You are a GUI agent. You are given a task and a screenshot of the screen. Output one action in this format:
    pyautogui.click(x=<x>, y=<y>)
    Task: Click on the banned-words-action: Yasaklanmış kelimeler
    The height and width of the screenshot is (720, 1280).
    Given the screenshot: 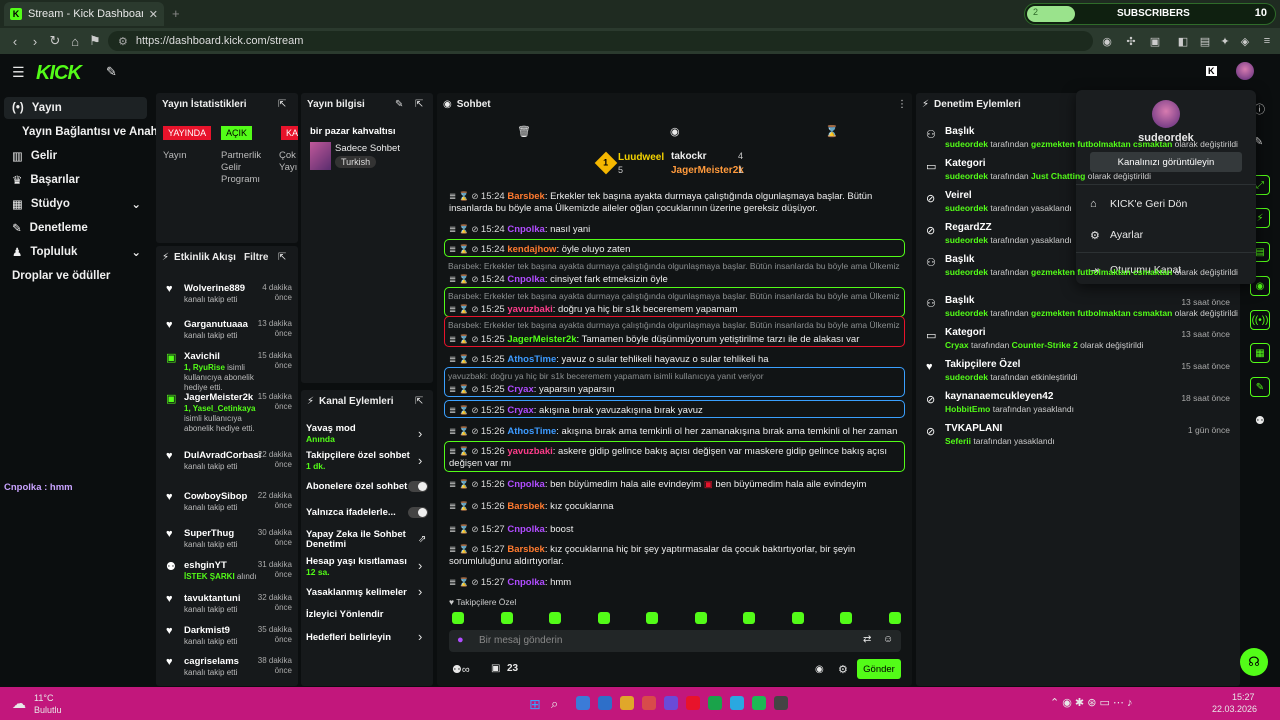 What is the action you would take?
    pyautogui.click(x=368, y=592)
    